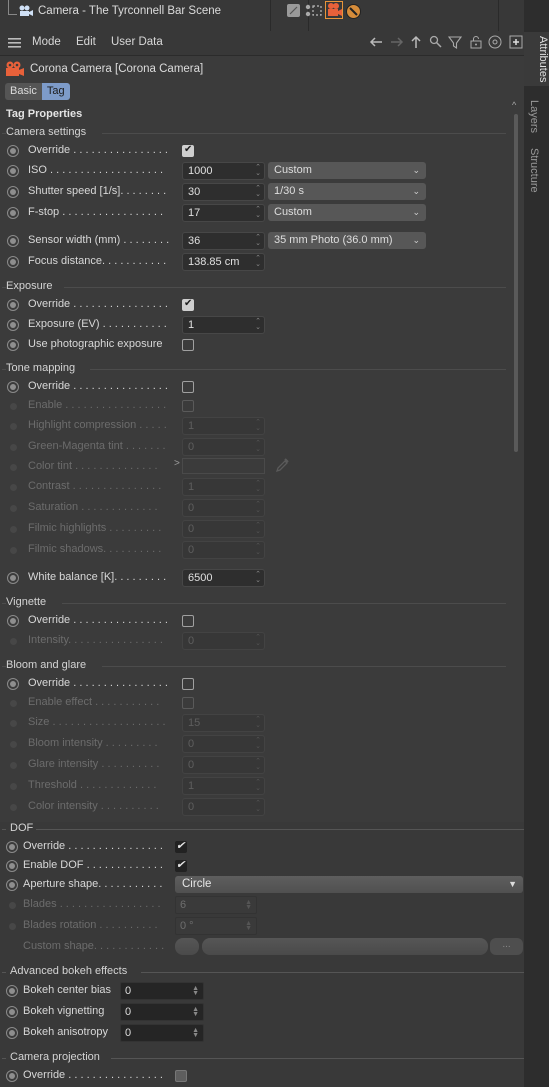  What do you see at coordinates (353, 11) in the screenshot?
I see `compositing-tag-icon` at bounding box center [353, 11].